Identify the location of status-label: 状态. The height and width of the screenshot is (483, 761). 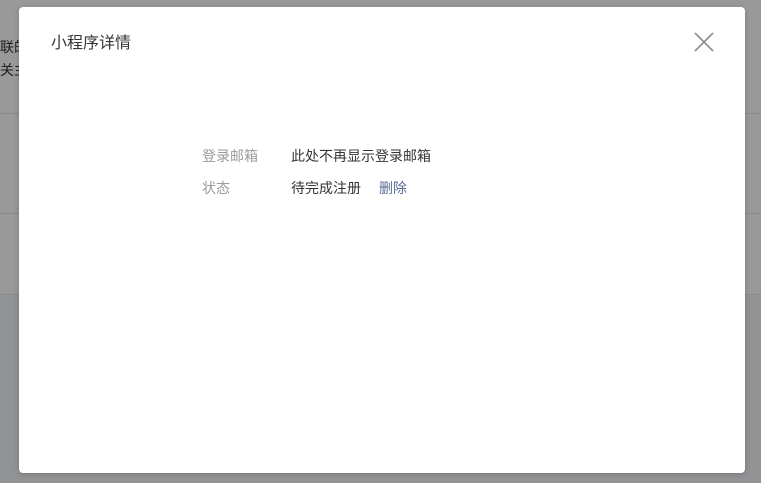
(216, 189).